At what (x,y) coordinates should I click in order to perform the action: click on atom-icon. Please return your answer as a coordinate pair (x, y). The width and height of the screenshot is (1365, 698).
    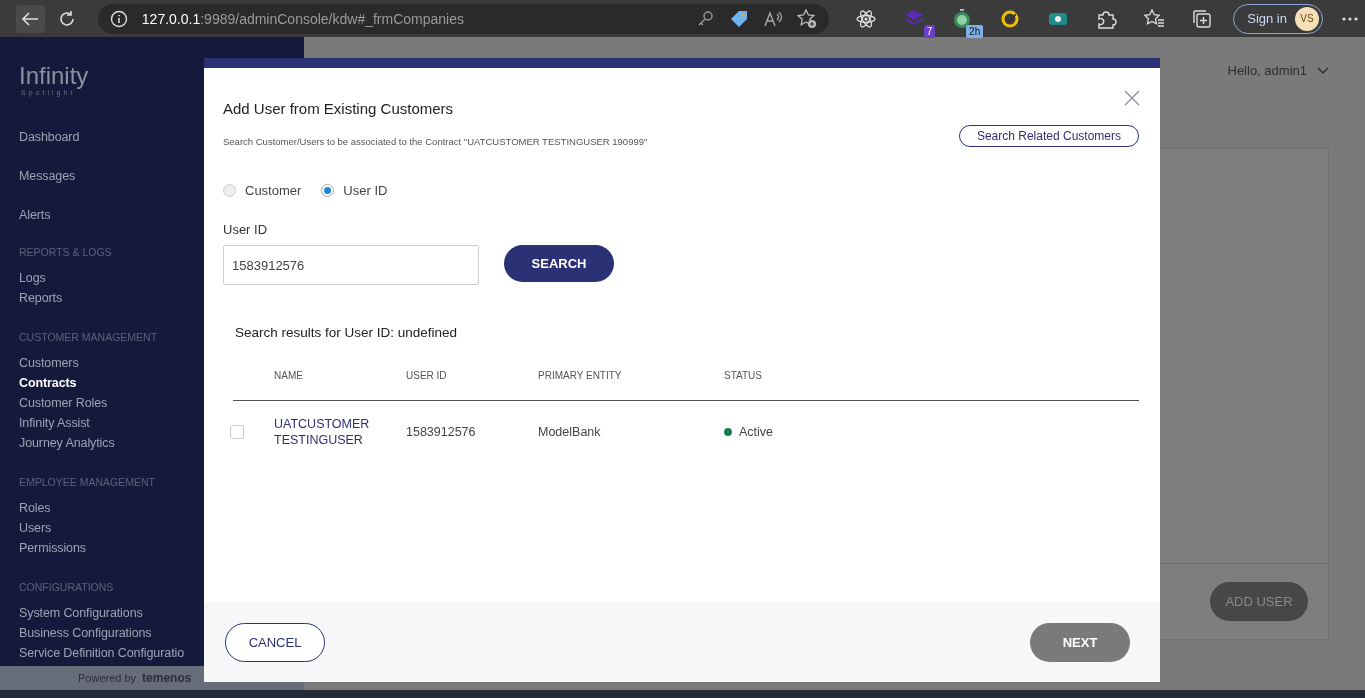
    Looking at the image, I should click on (866, 18).